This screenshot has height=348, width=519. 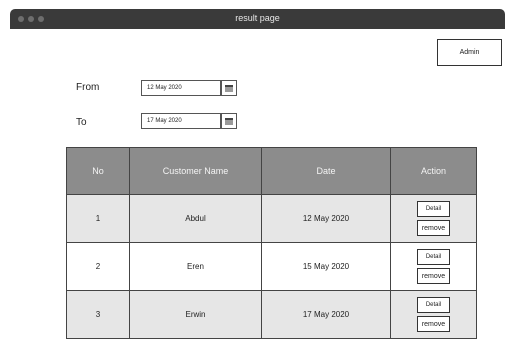 What do you see at coordinates (81, 122) in the screenshot?
I see `to-label: To` at bounding box center [81, 122].